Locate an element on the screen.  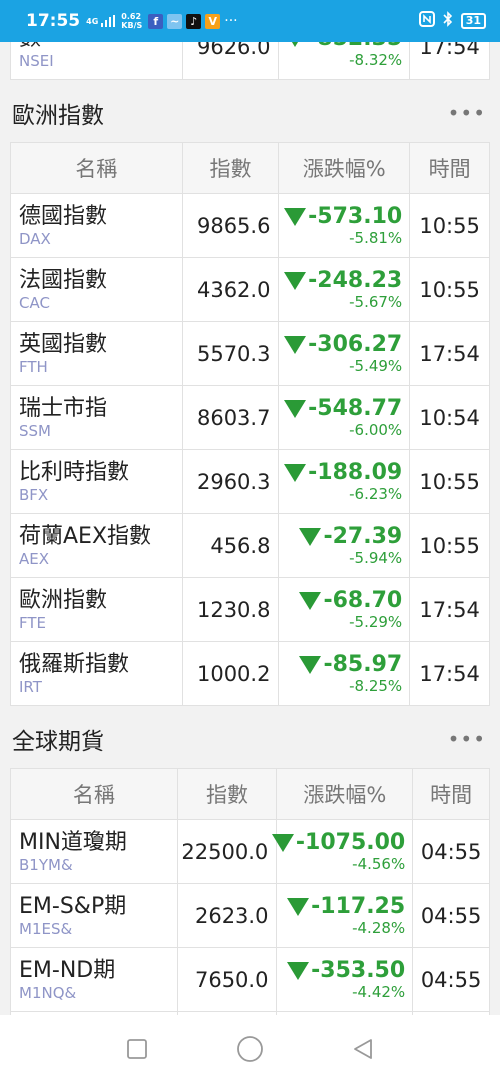
recent-apps-button is located at coordinates (137, 1049).